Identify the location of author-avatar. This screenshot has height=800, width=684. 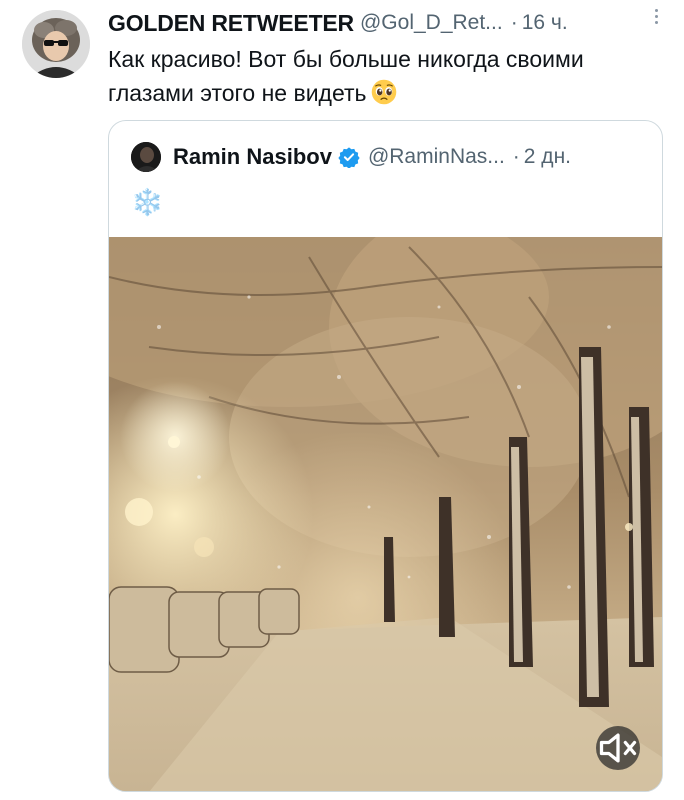
(56, 44).